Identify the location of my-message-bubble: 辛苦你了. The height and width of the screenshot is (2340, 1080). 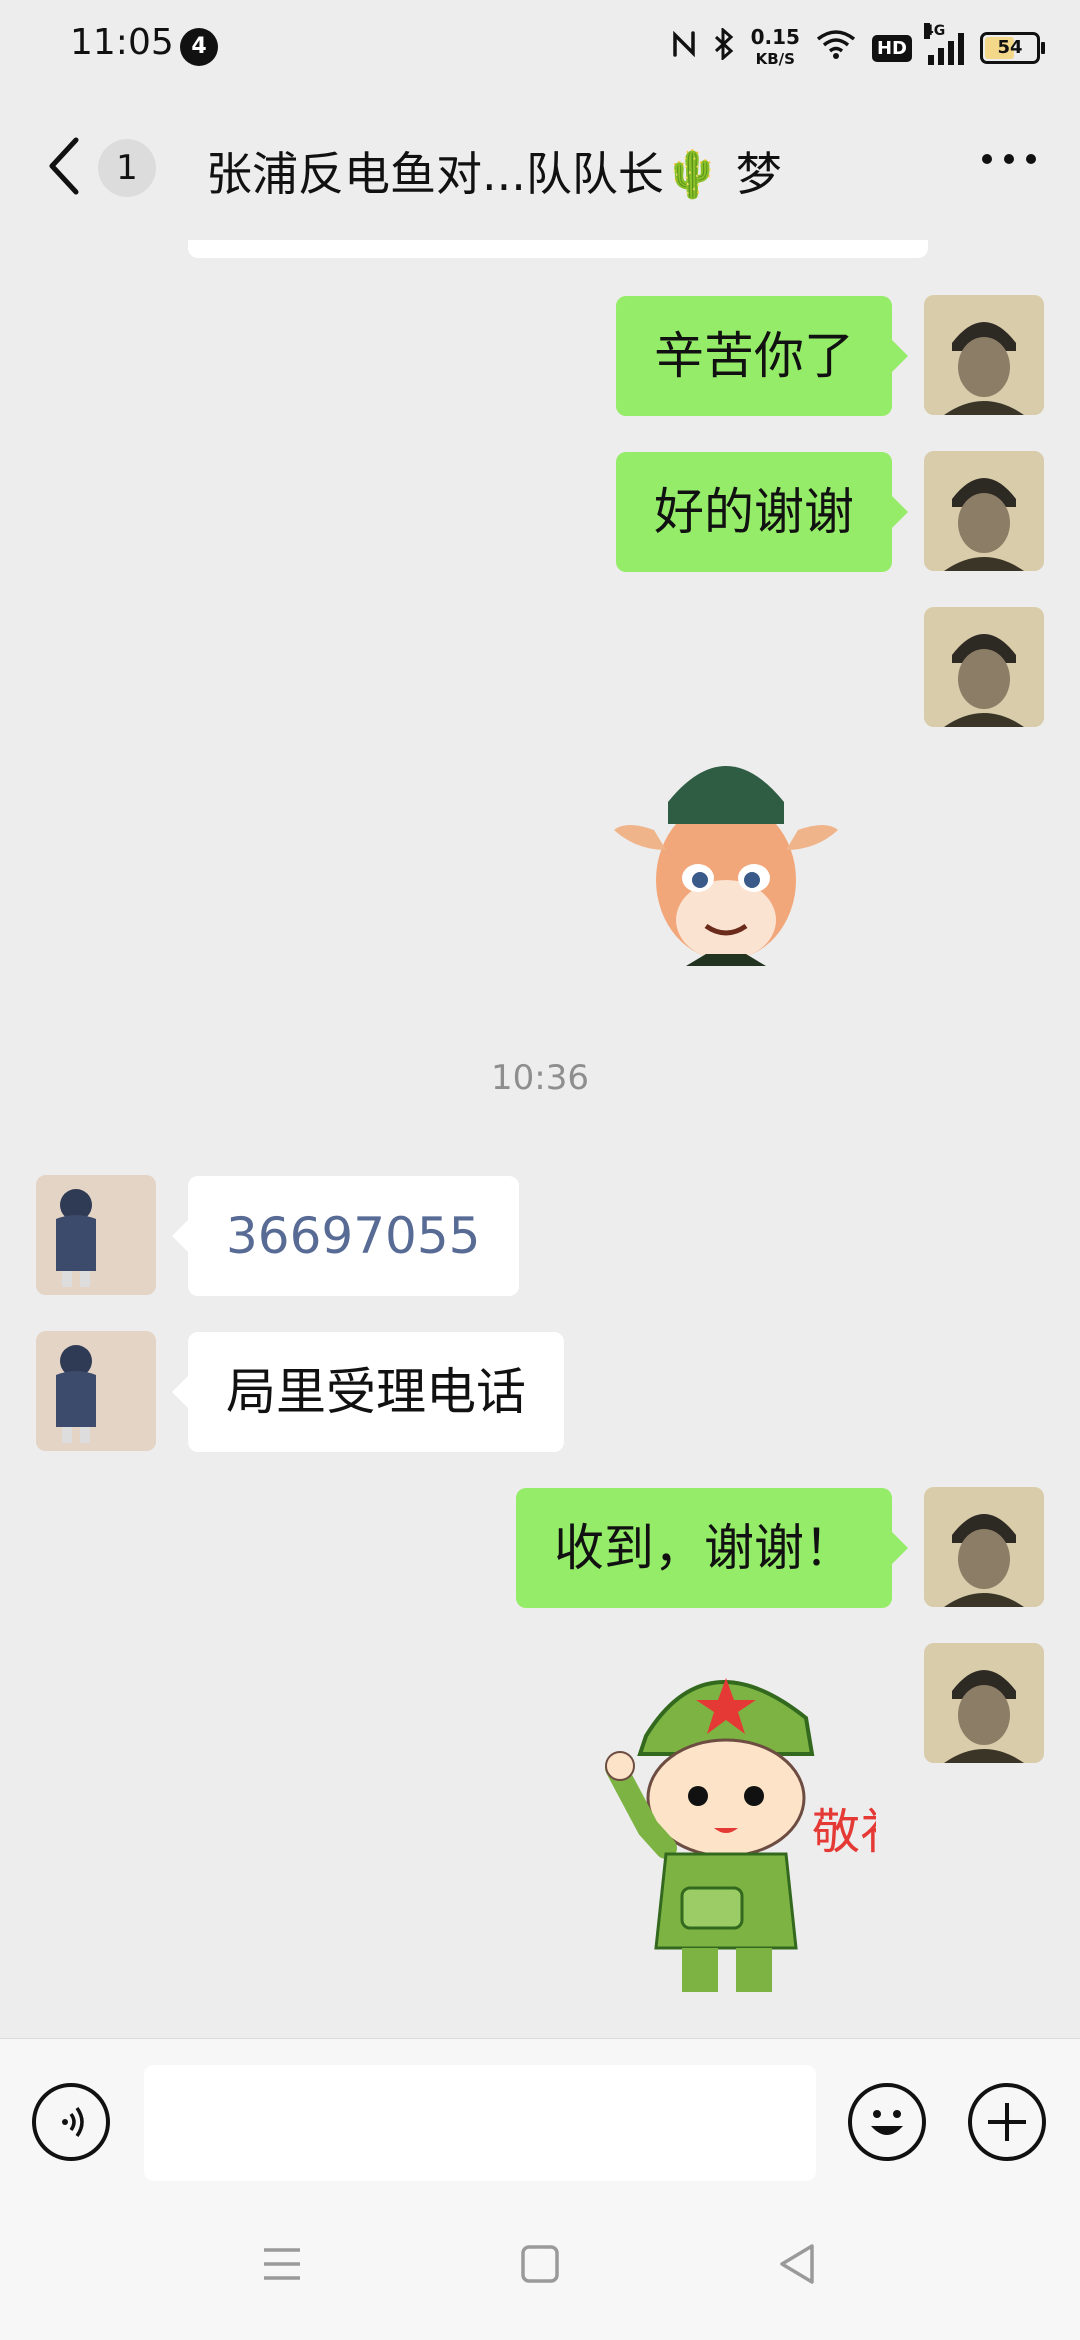
(762, 356).